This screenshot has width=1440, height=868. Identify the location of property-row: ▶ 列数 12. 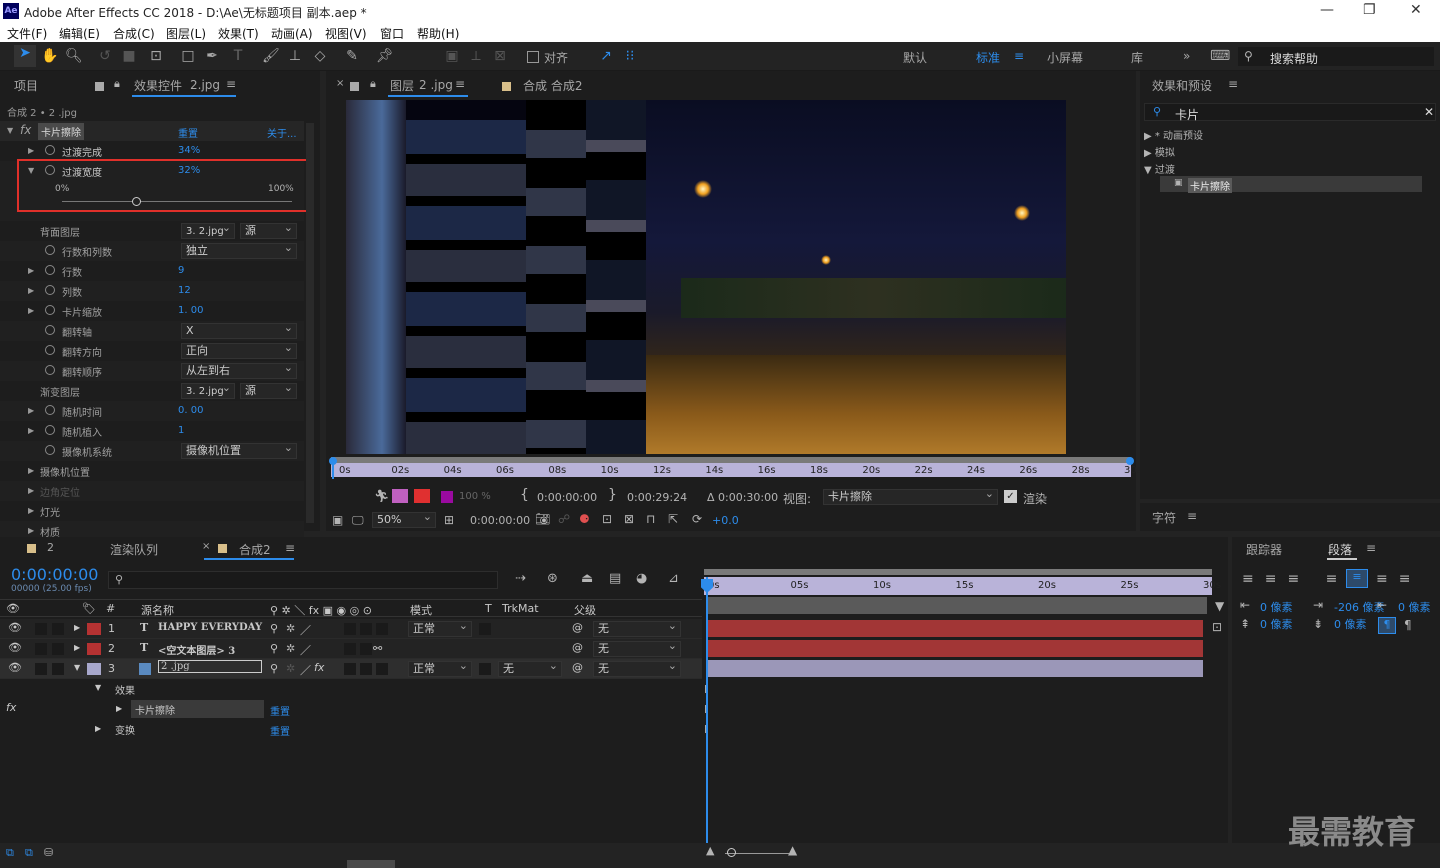
(152, 291).